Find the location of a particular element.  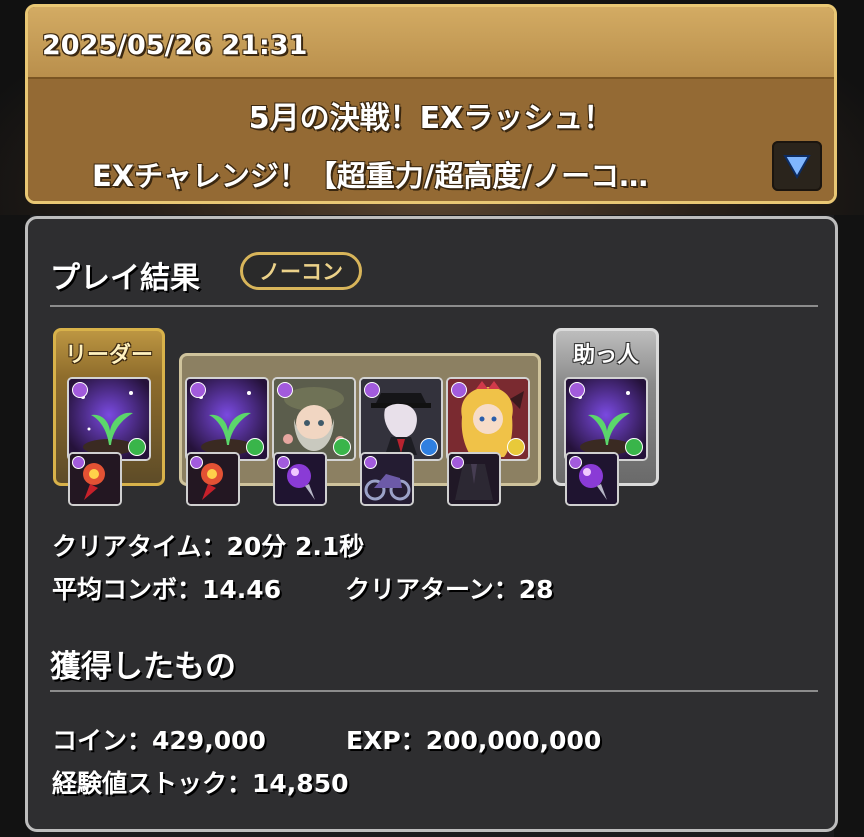

exp-stock-value: 14,850 is located at coordinates (300, 783).